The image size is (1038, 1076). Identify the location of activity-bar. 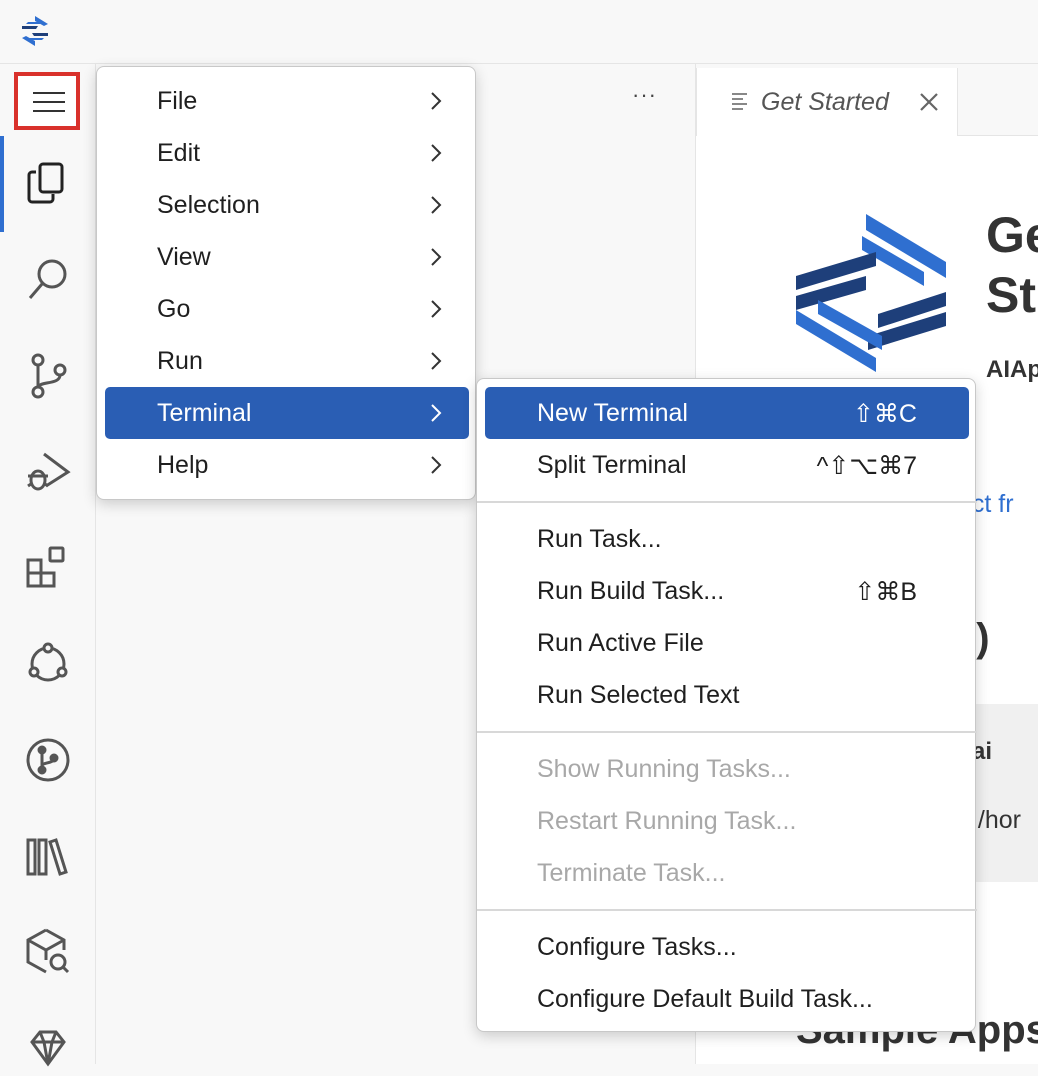
(48, 565).